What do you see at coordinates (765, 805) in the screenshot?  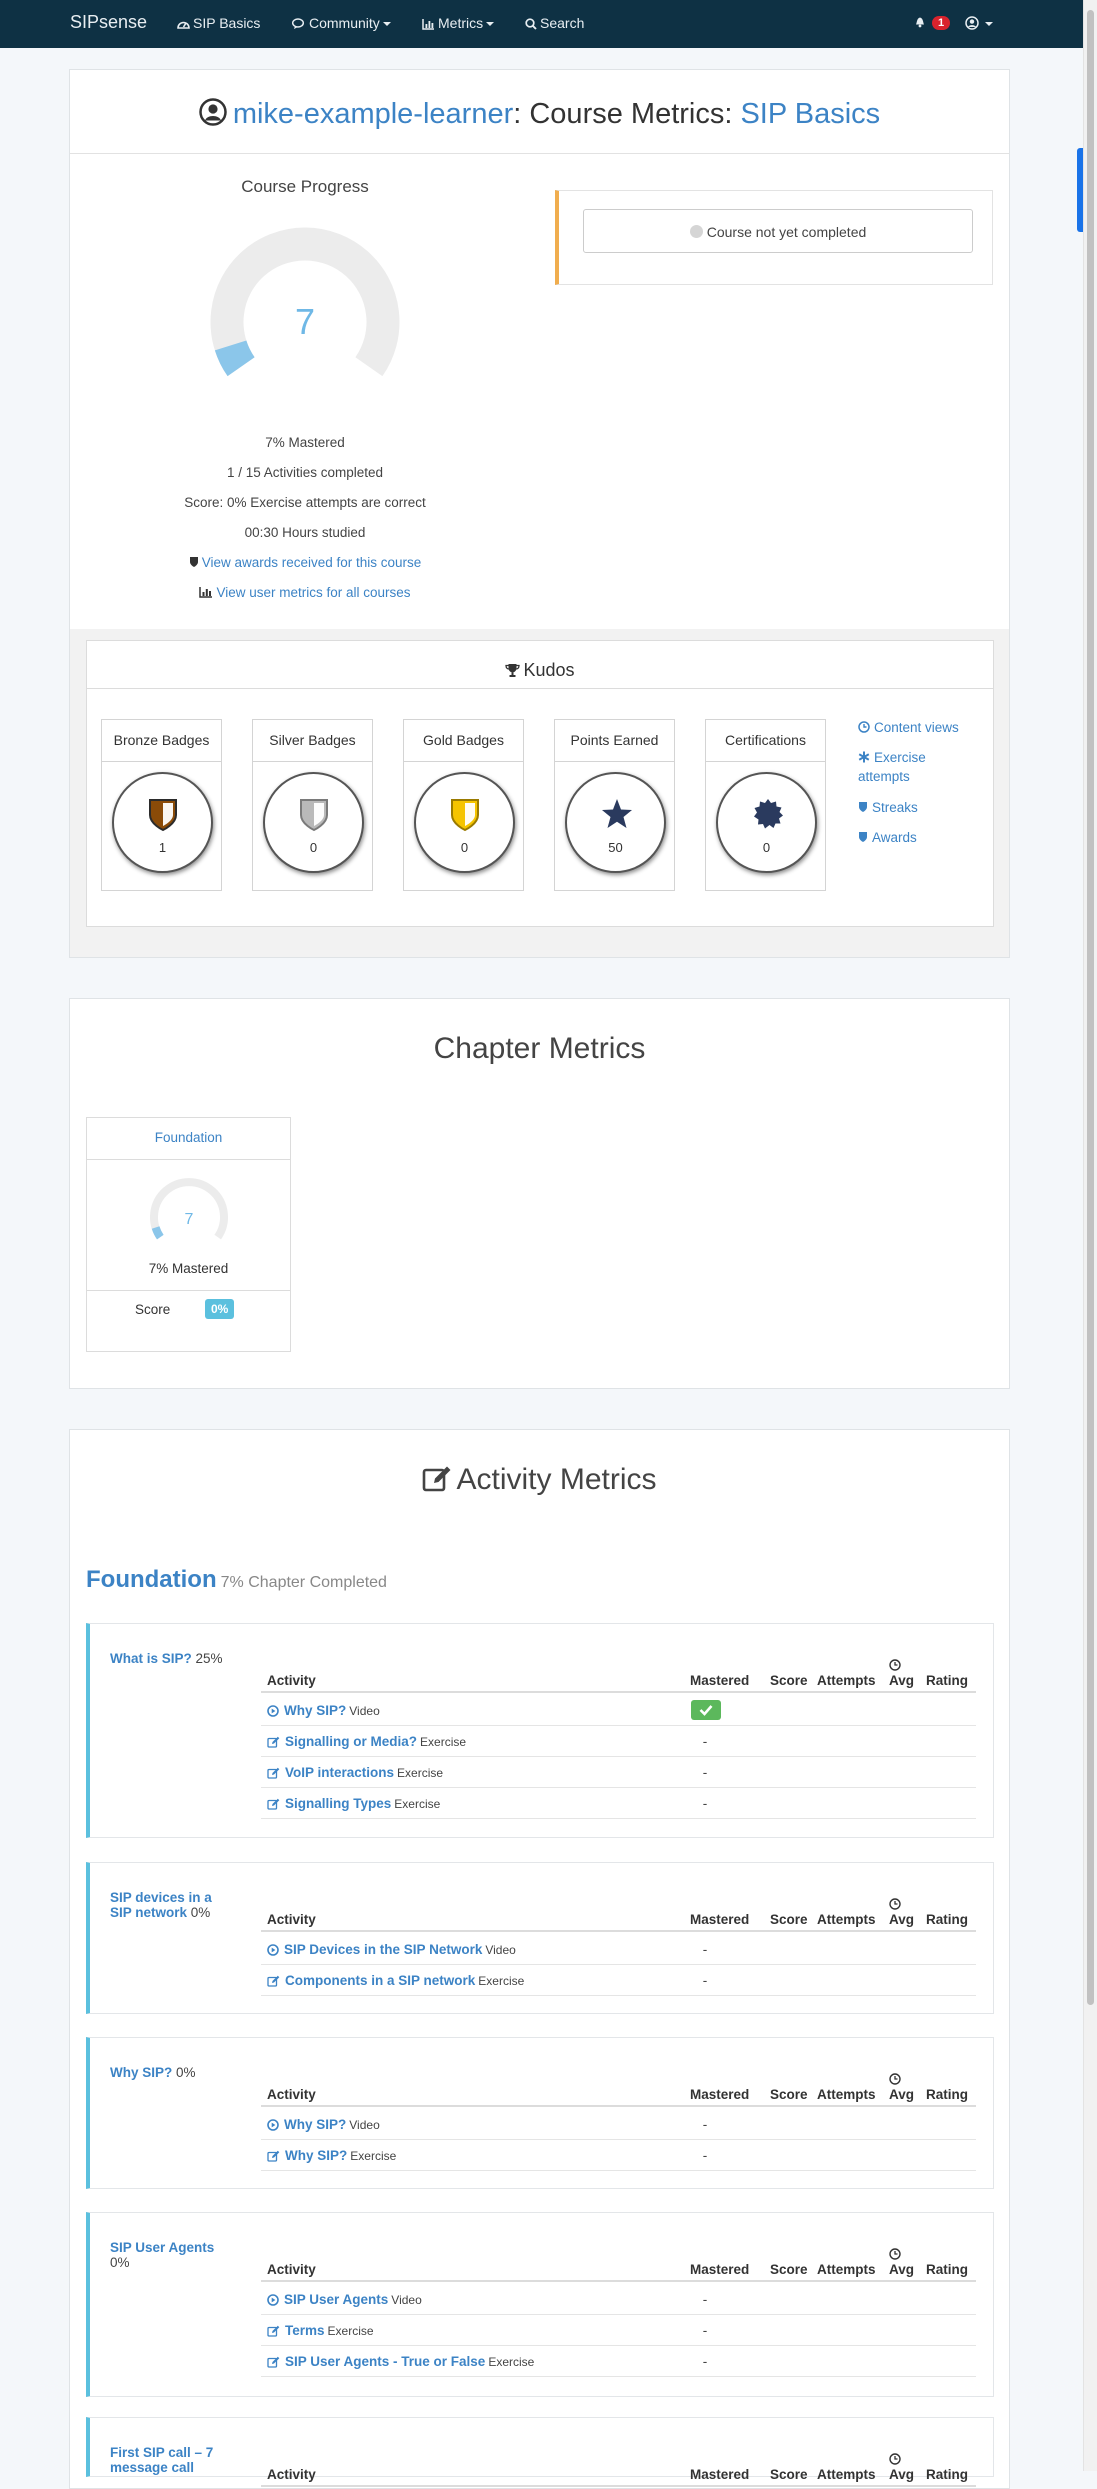 I see `certifications-card: Certifications 0` at bounding box center [765, 805].